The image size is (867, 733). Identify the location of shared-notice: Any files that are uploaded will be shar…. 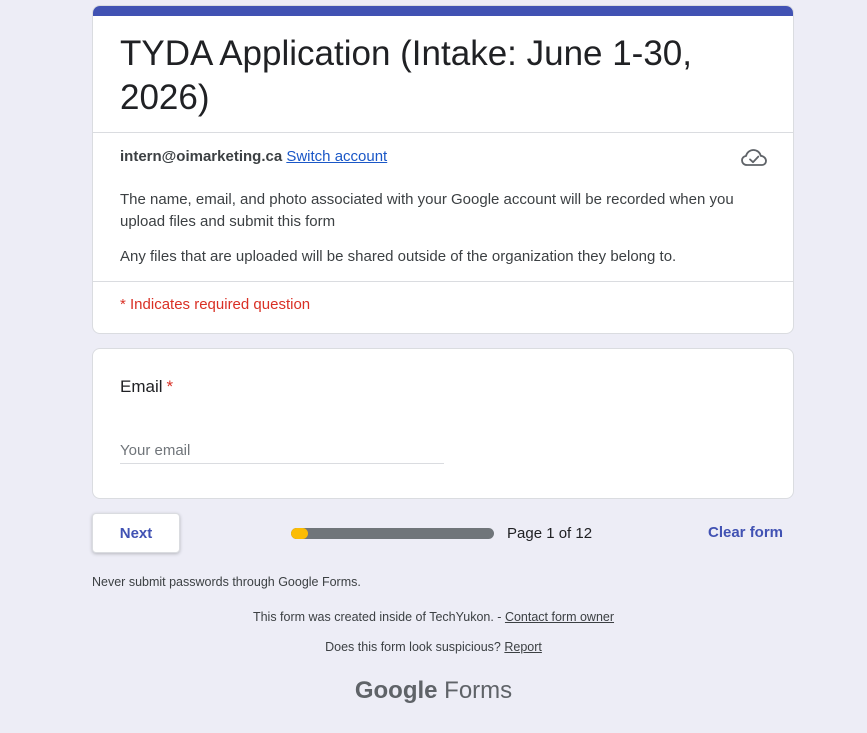
(398, 256).